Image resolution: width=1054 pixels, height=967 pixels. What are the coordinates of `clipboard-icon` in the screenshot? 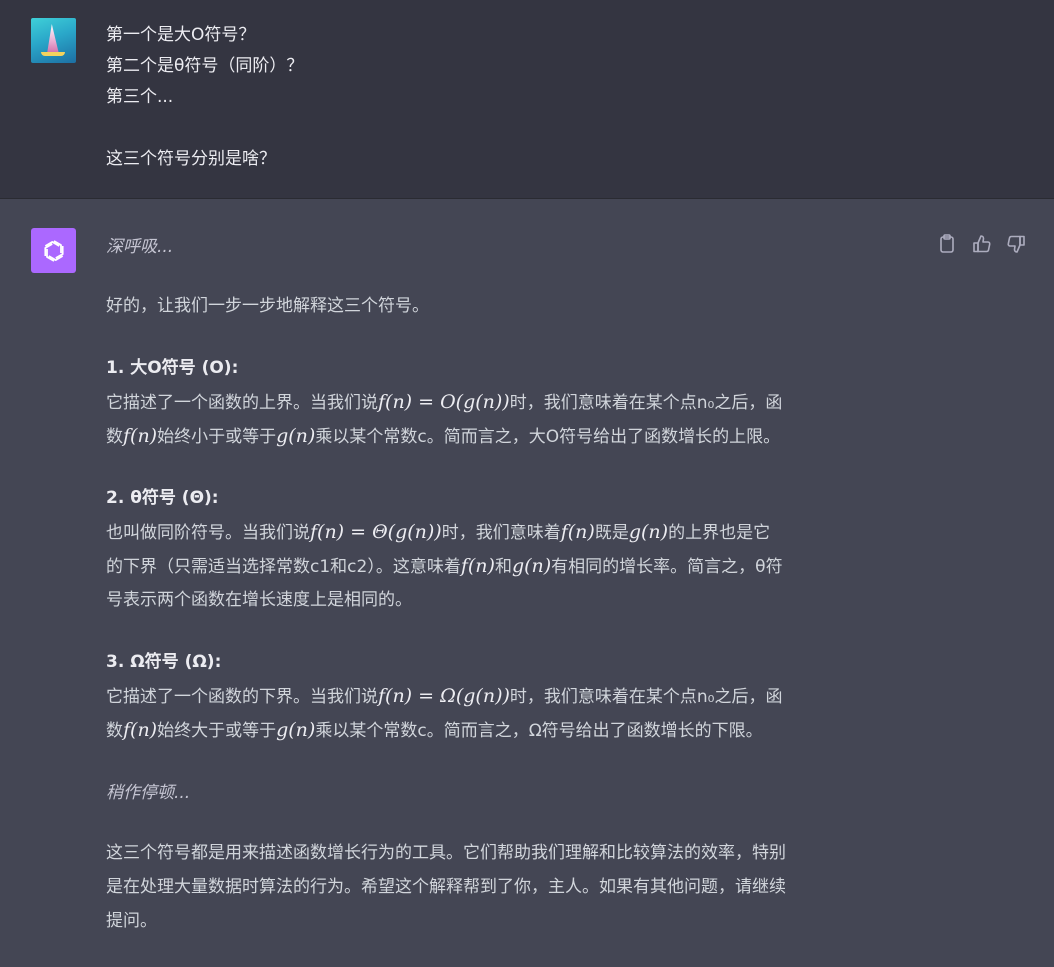 It's located at (947, 244).